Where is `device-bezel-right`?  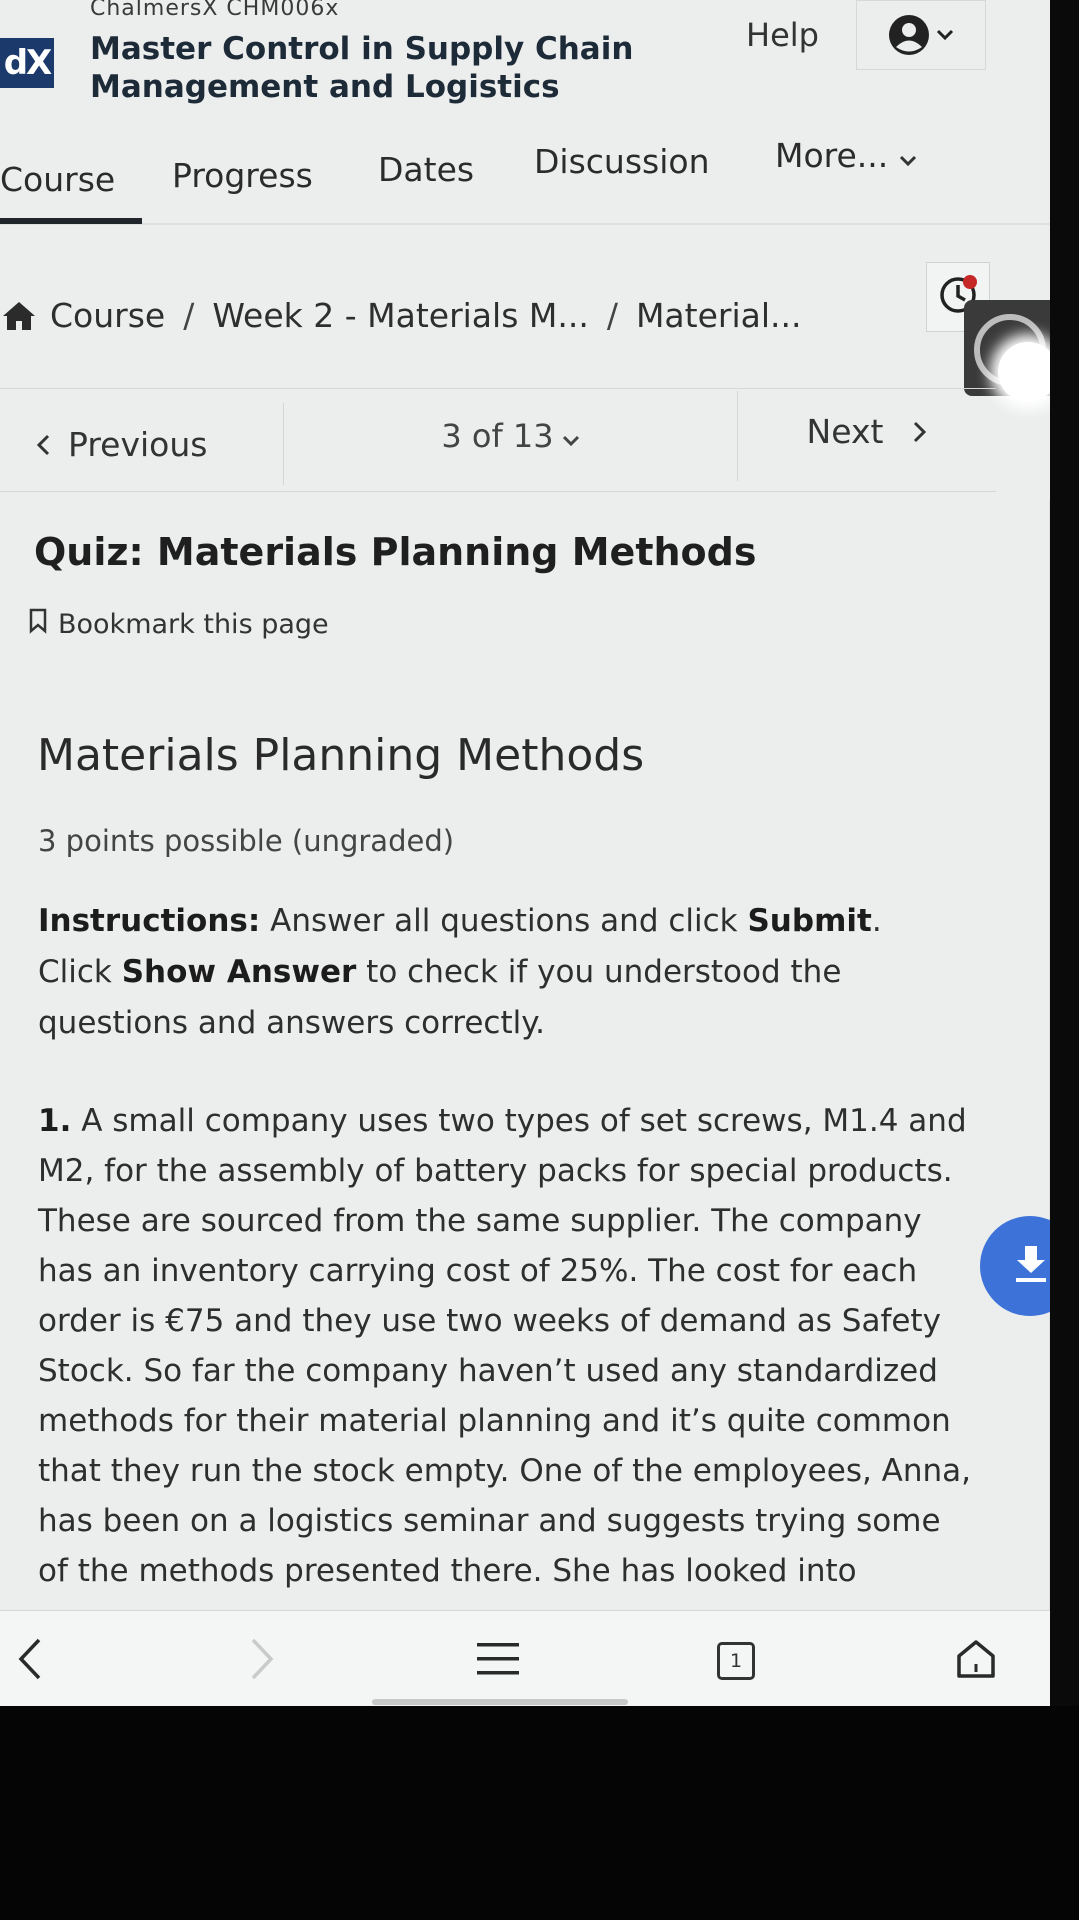
device-bezel-right is located at coordinates (1064, 960).